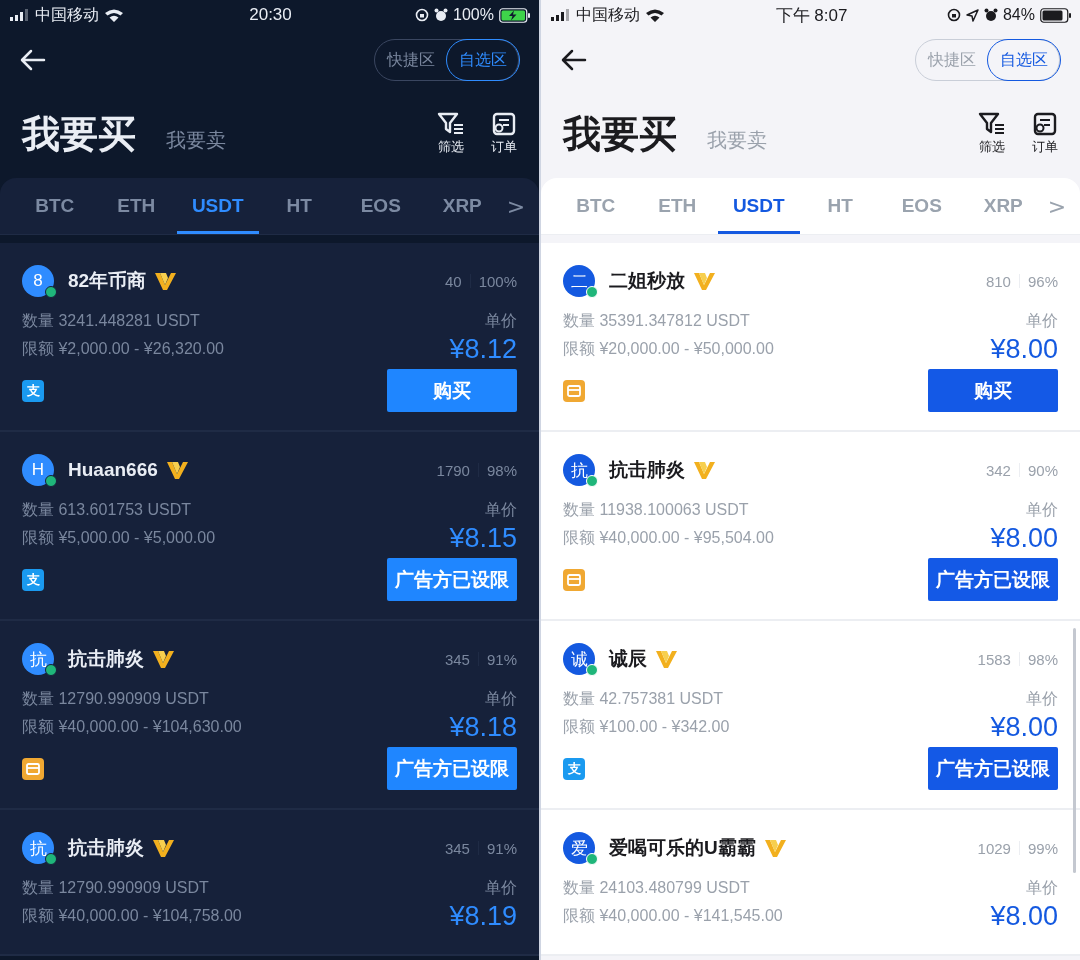 This screenshot has width=1080, height=960. What do you see at coordinates (668, 538) in the screenshot?
I see `limit-text: 限额 ¥40,000.00 - ¥95,504.00` at bounding box center [668, 538].